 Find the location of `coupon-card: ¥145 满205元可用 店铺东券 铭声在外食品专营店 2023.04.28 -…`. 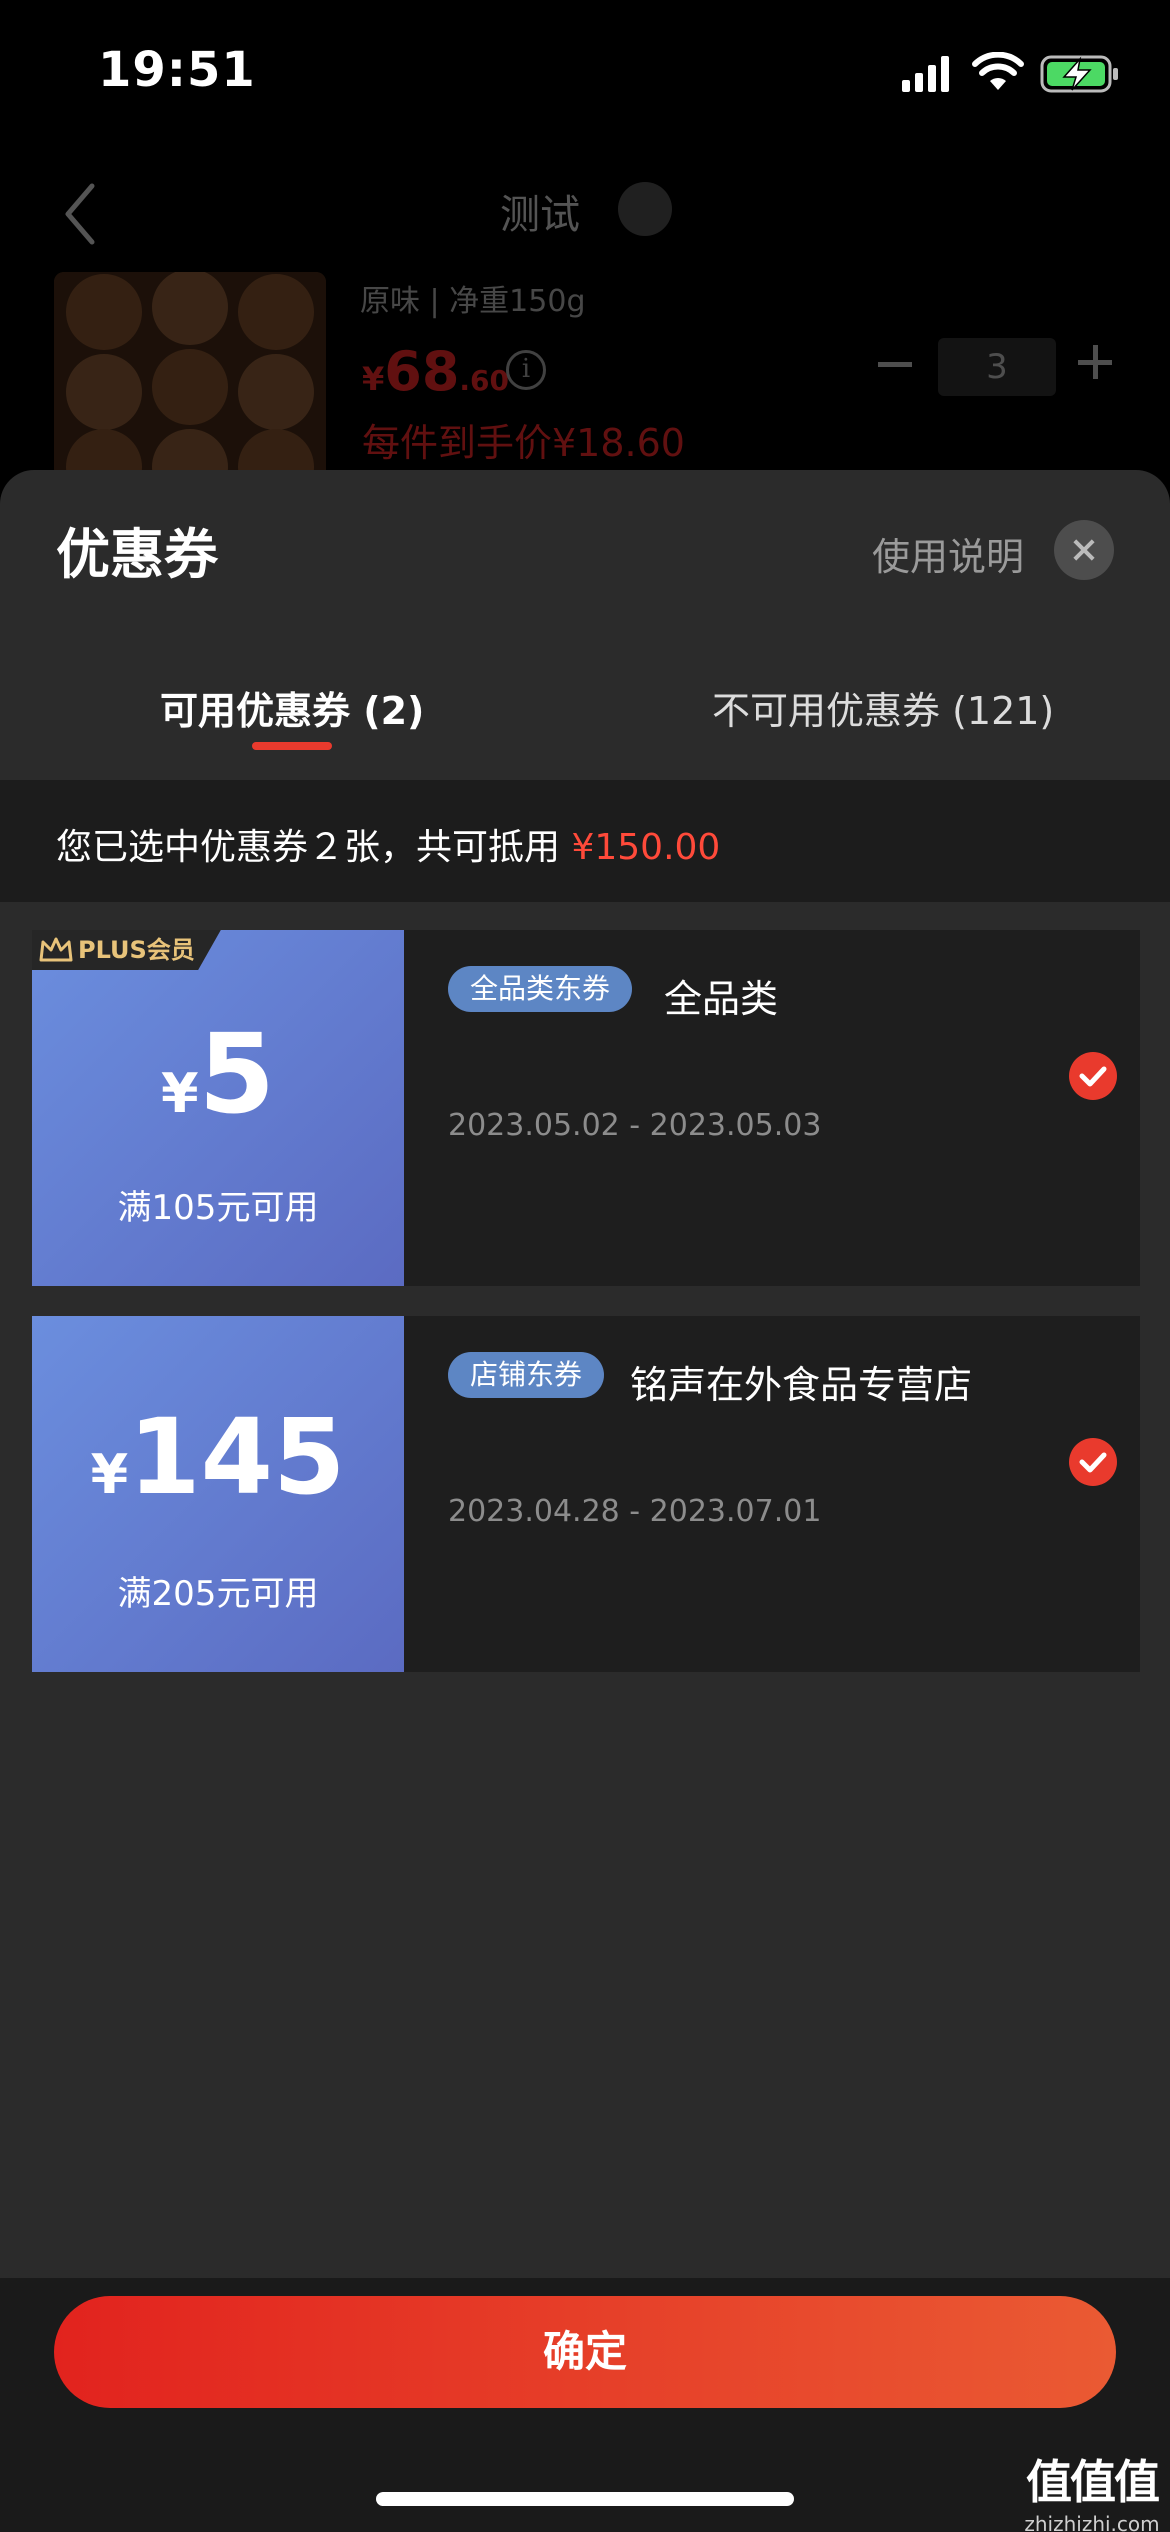

coupon-card: ¥145 满205元可用 店铺东券 铭声在外食品专营店 2023.04.28 -… is located at coordinates (586, 1494).